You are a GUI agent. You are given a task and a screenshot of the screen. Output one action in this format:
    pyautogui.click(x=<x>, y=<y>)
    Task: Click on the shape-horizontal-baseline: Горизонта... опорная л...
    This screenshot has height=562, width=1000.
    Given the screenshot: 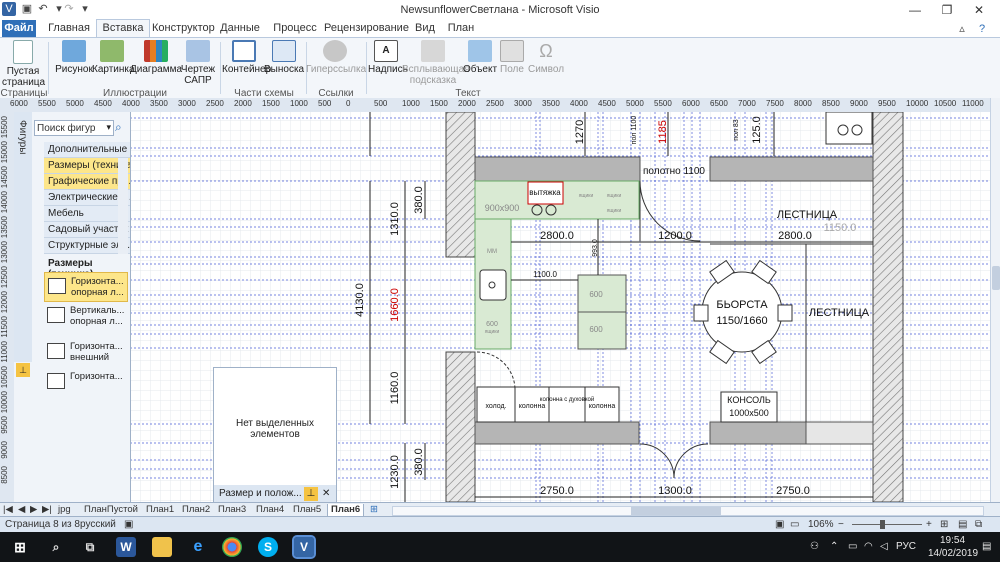 What is the action you would take?
    pyautogui.click(x=86, y=287)
    